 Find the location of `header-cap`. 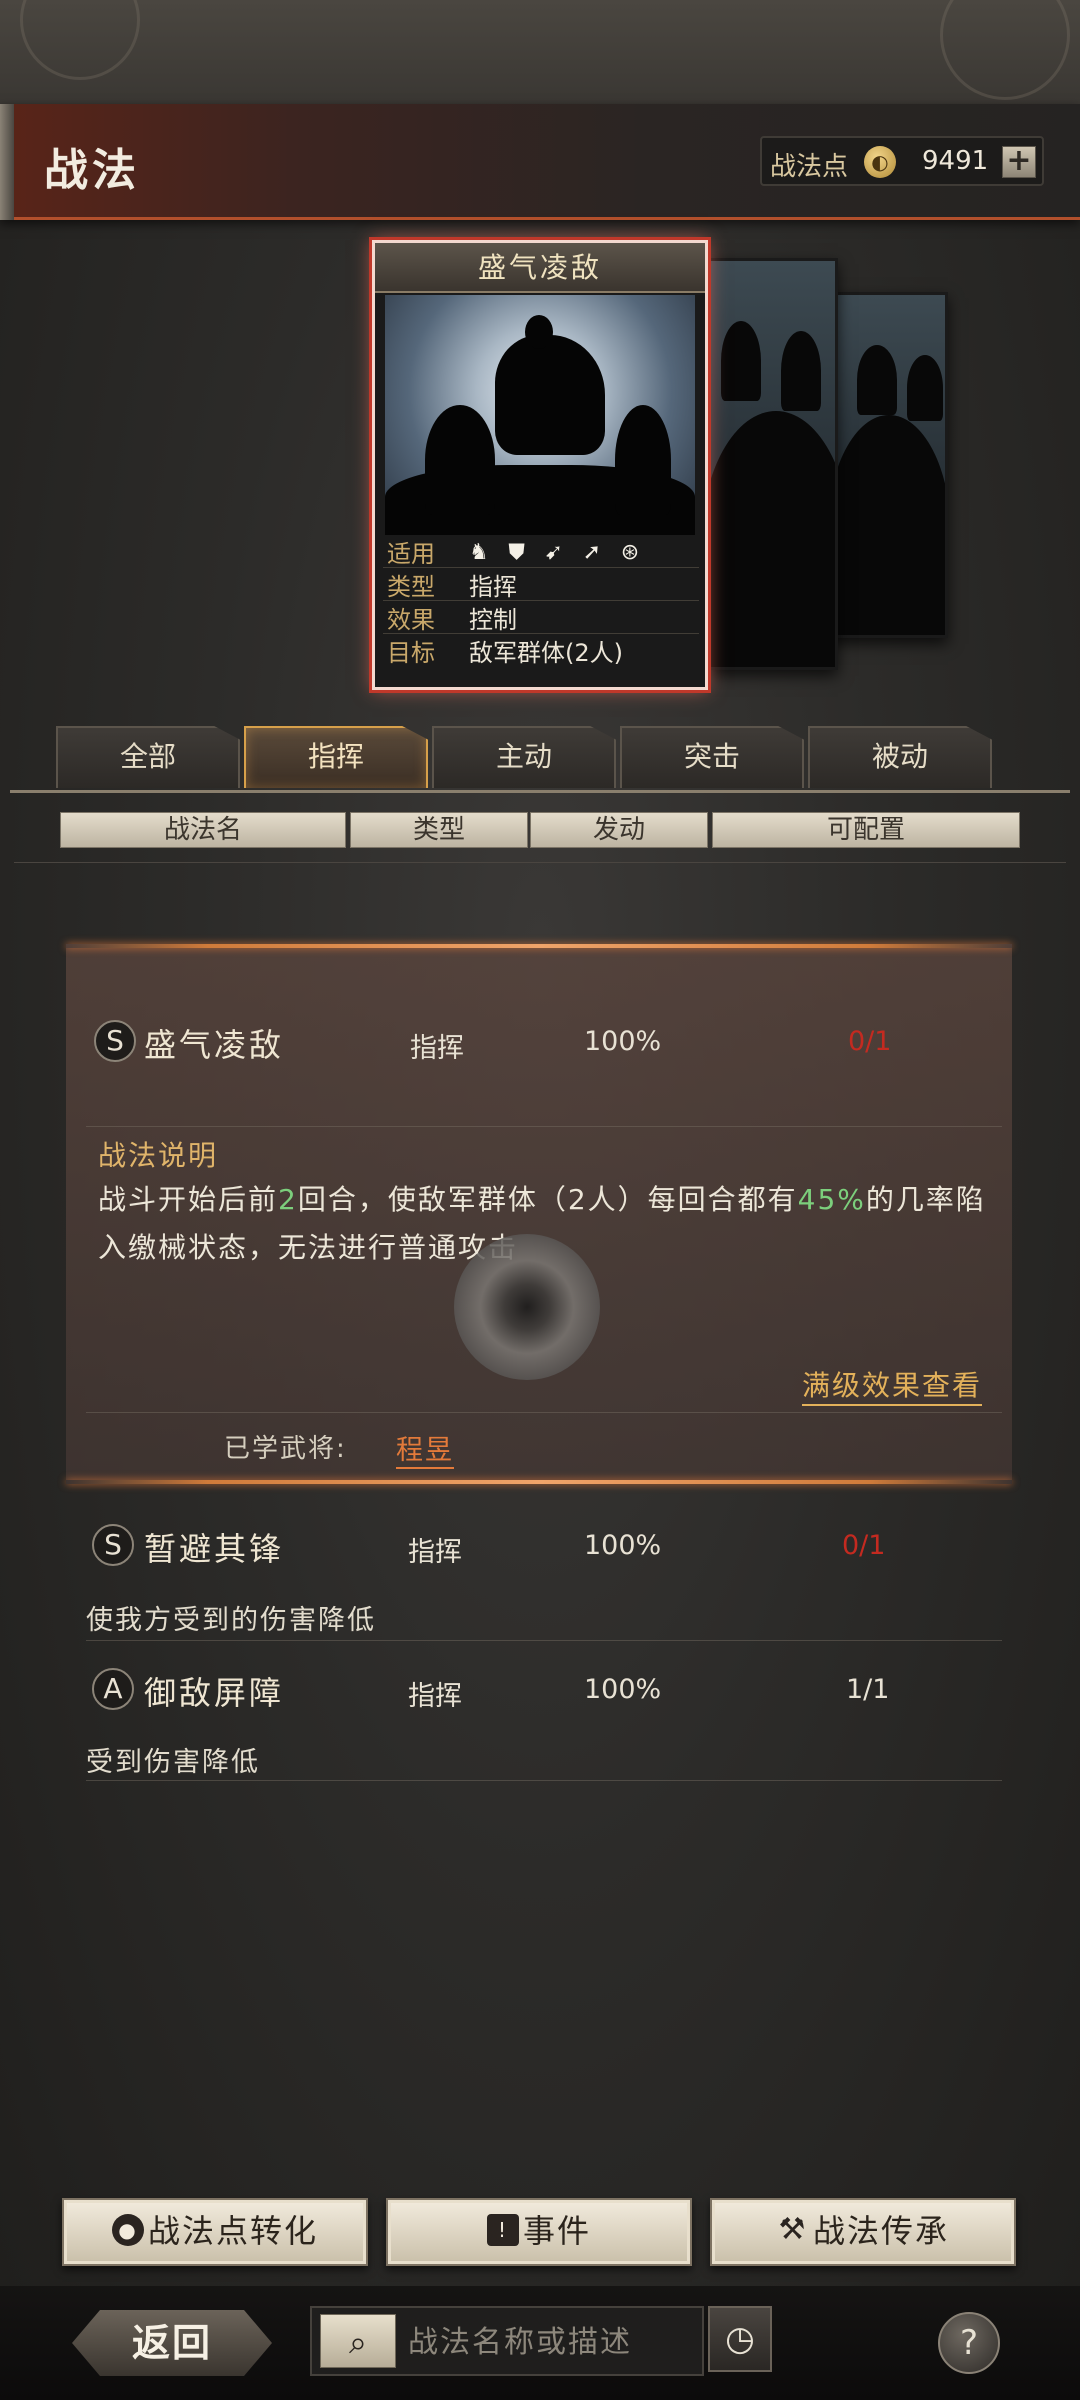

header-cap is located at coordinates (7, 162).